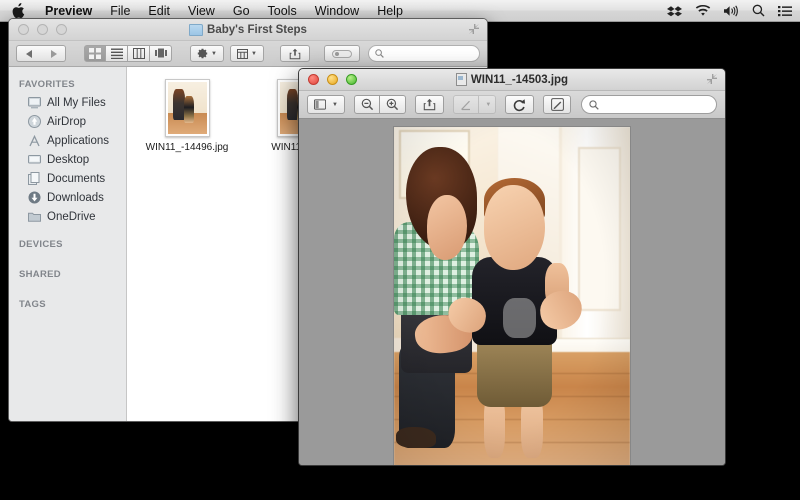  Describe the element at coordinates (313, 79) in the screenshot. I see `preview-close-button` at that location.